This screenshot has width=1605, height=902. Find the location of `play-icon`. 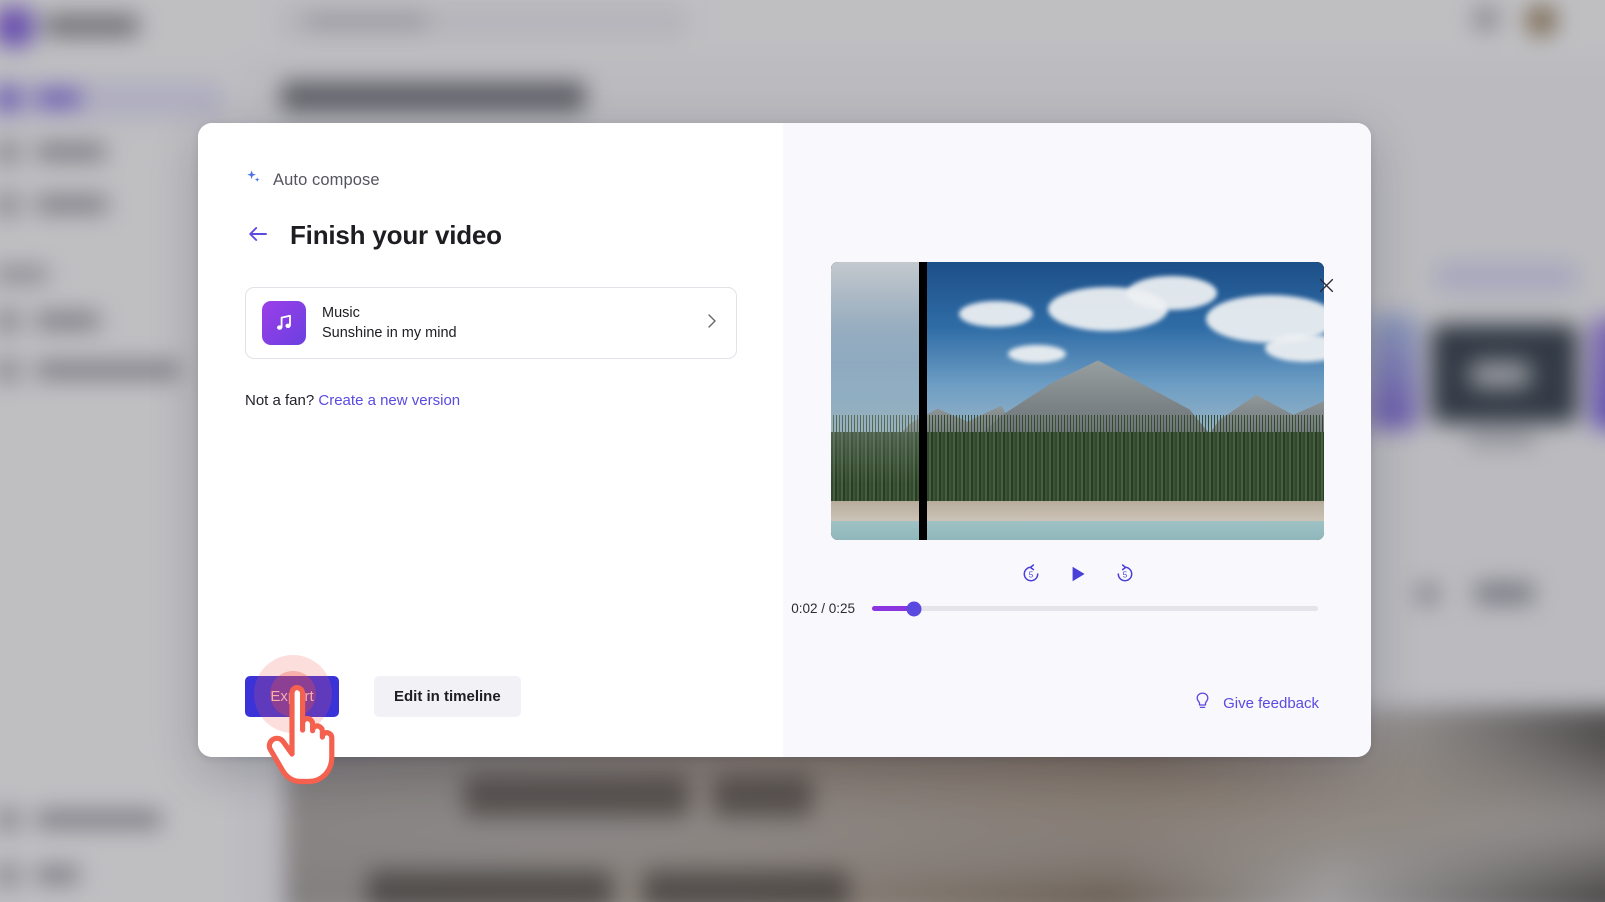

play-icon is located at coordinates (1078, 575).